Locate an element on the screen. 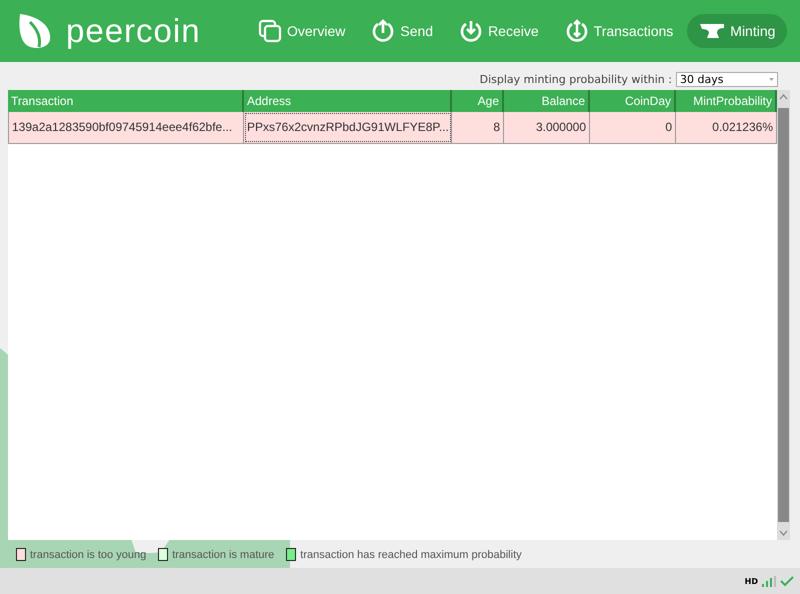 The height and width of the screenshot is (594, 800). legend-label: transaction is mature is located at coordinates (223, 554).